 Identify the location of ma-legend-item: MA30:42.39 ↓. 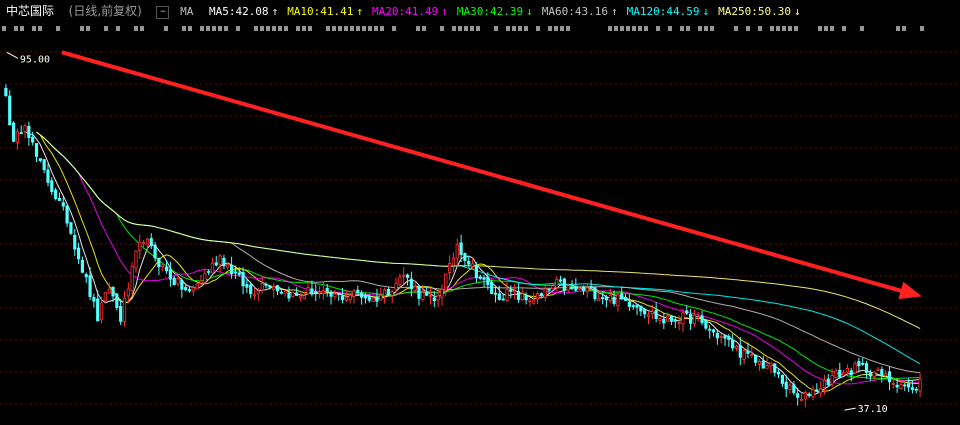
(495, 12).